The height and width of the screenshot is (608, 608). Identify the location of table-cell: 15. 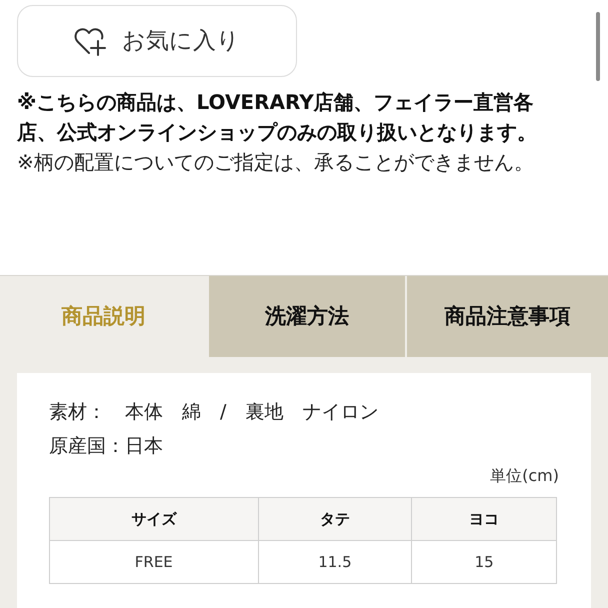
(484, 562).